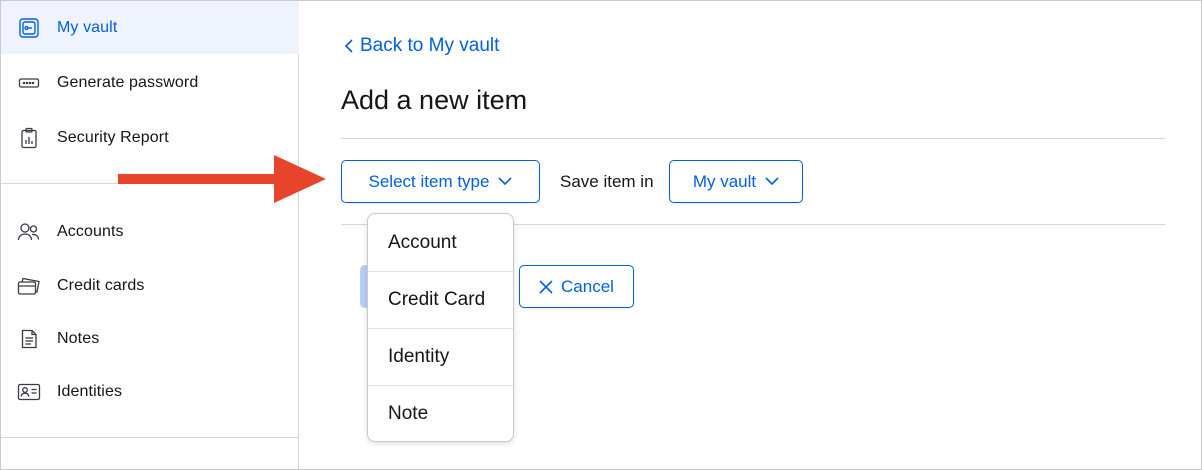  Describe the element at coordinates (101, 285) in the screenshot. I see `sidebar-item-label: Credit cards` at that location.